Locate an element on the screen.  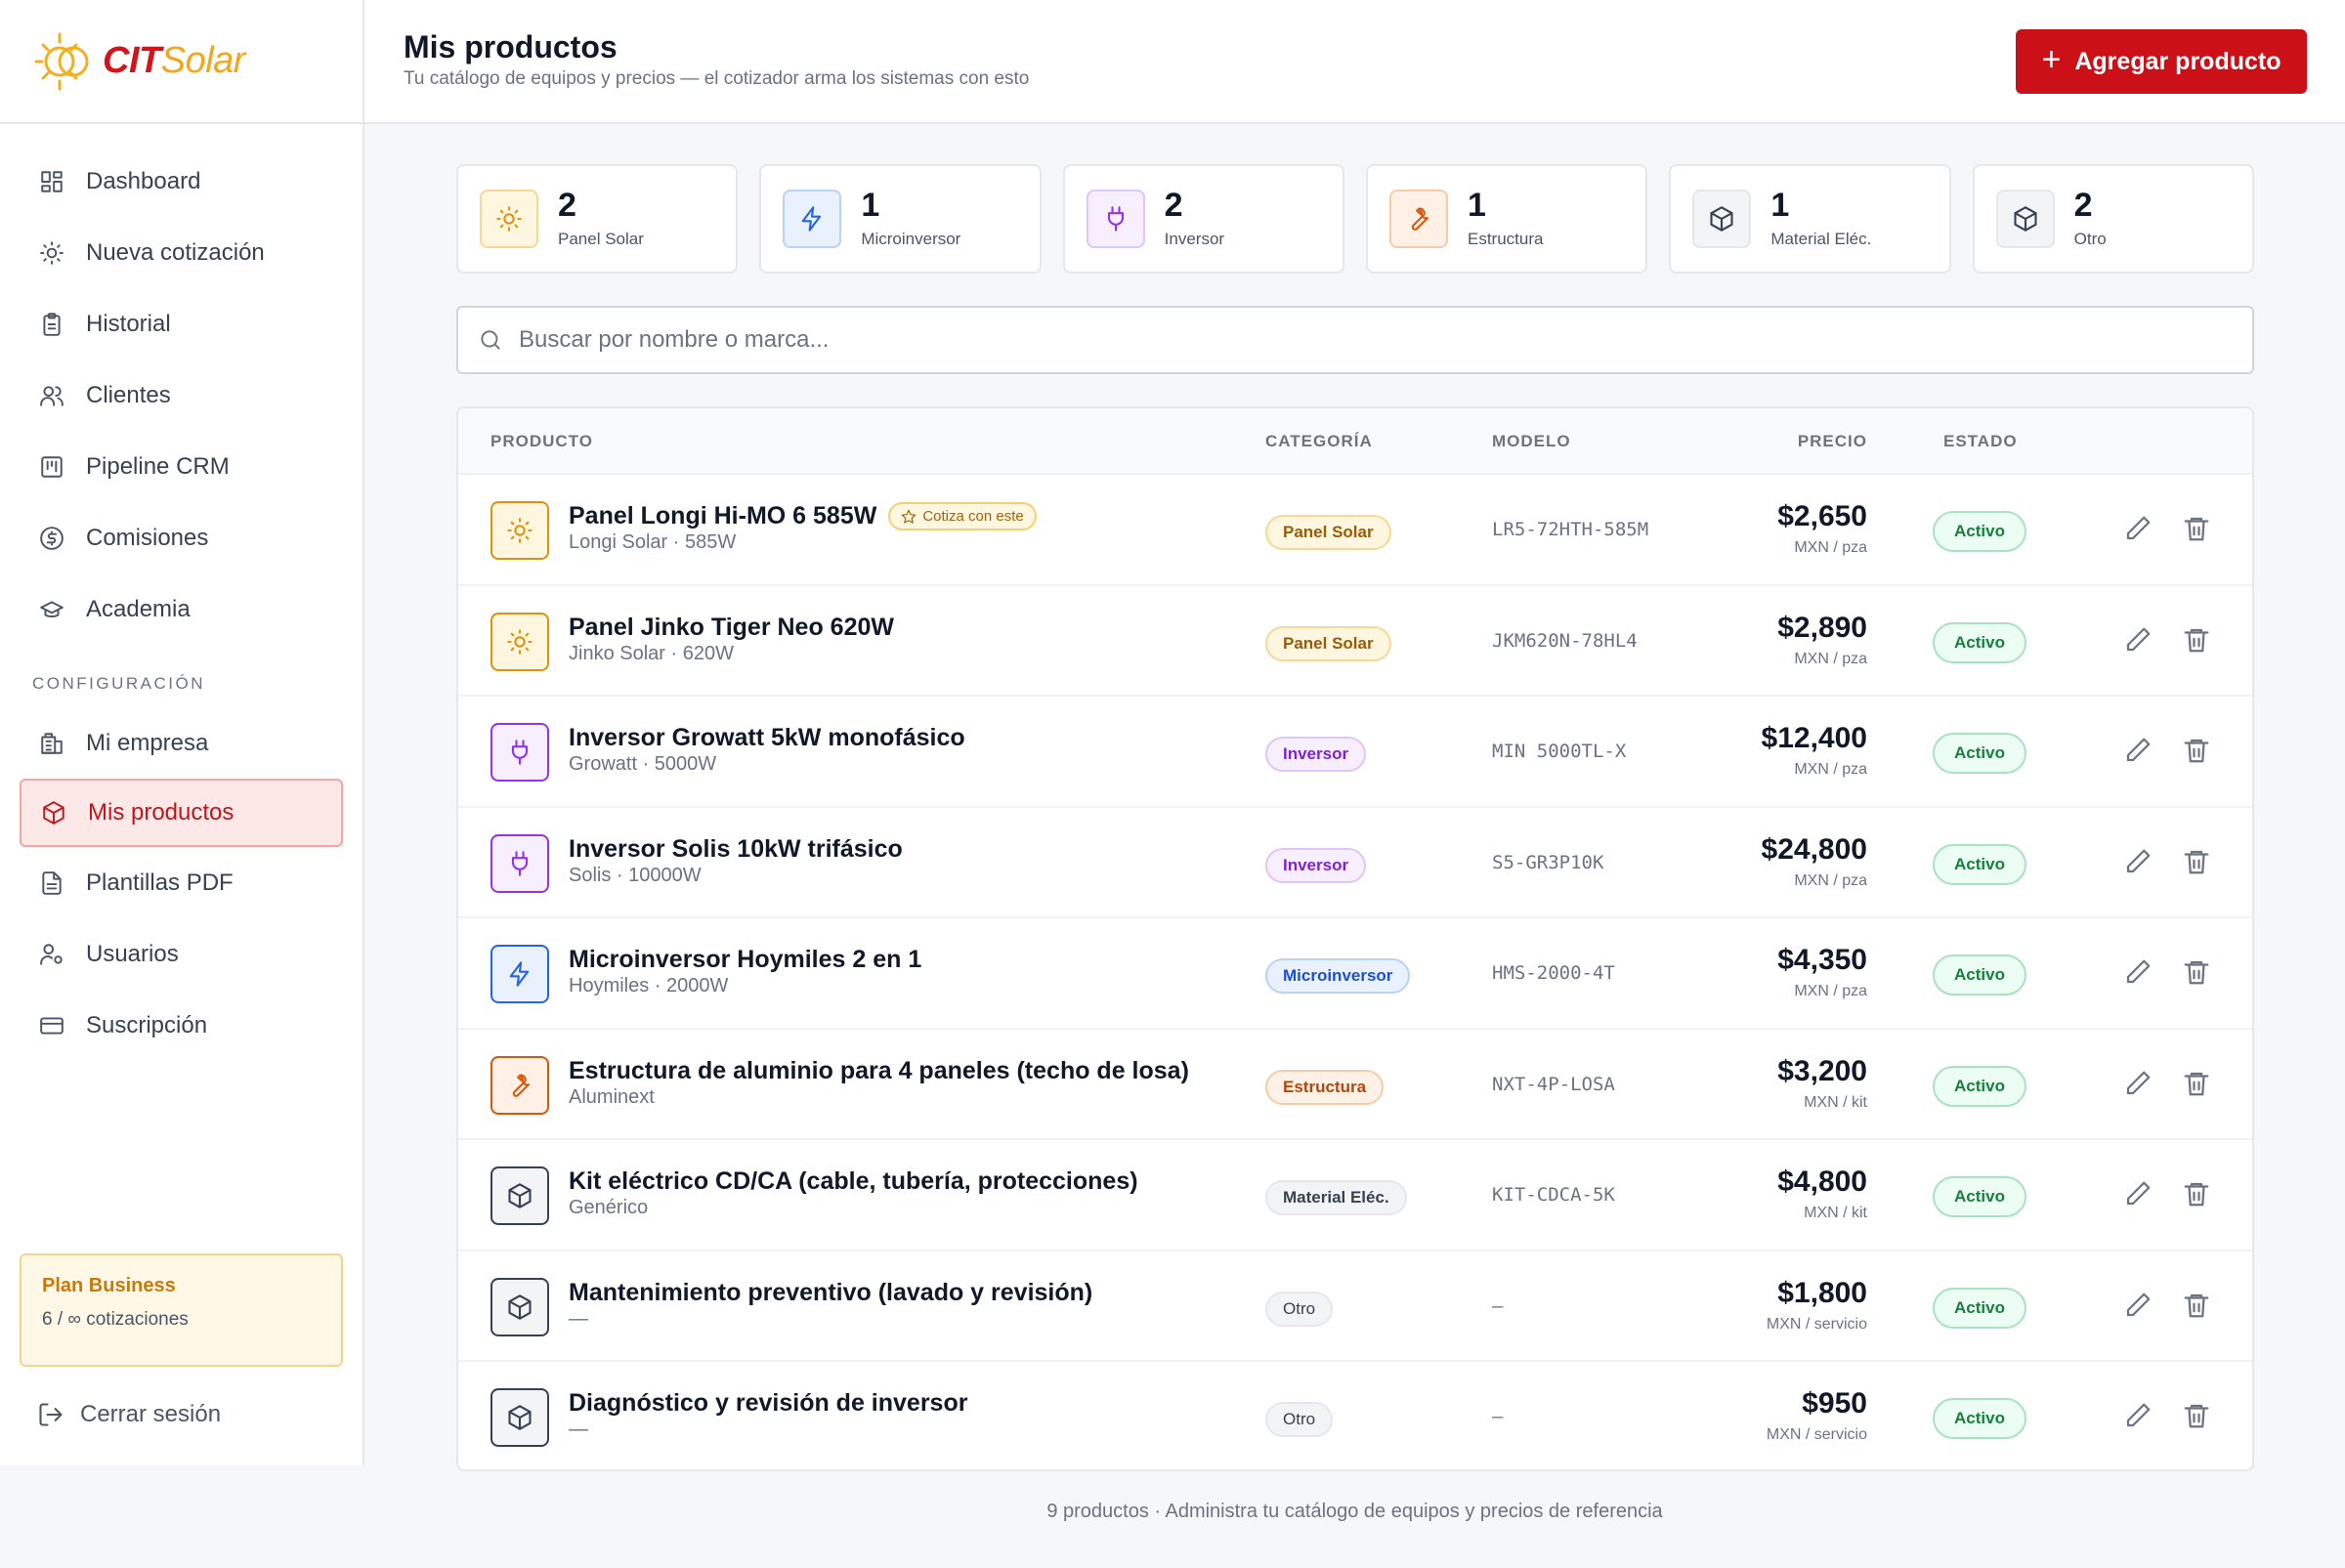
nav-item-label: Historial is located at coordinates (128, 323).